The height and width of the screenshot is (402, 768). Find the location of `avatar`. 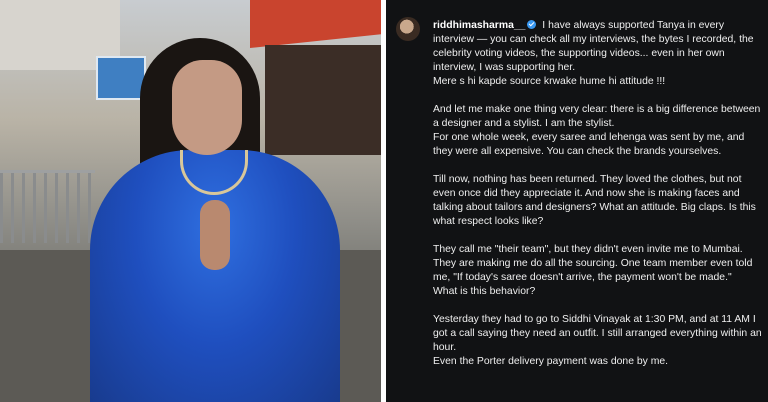

avatar is located at coordinates (408, 29).